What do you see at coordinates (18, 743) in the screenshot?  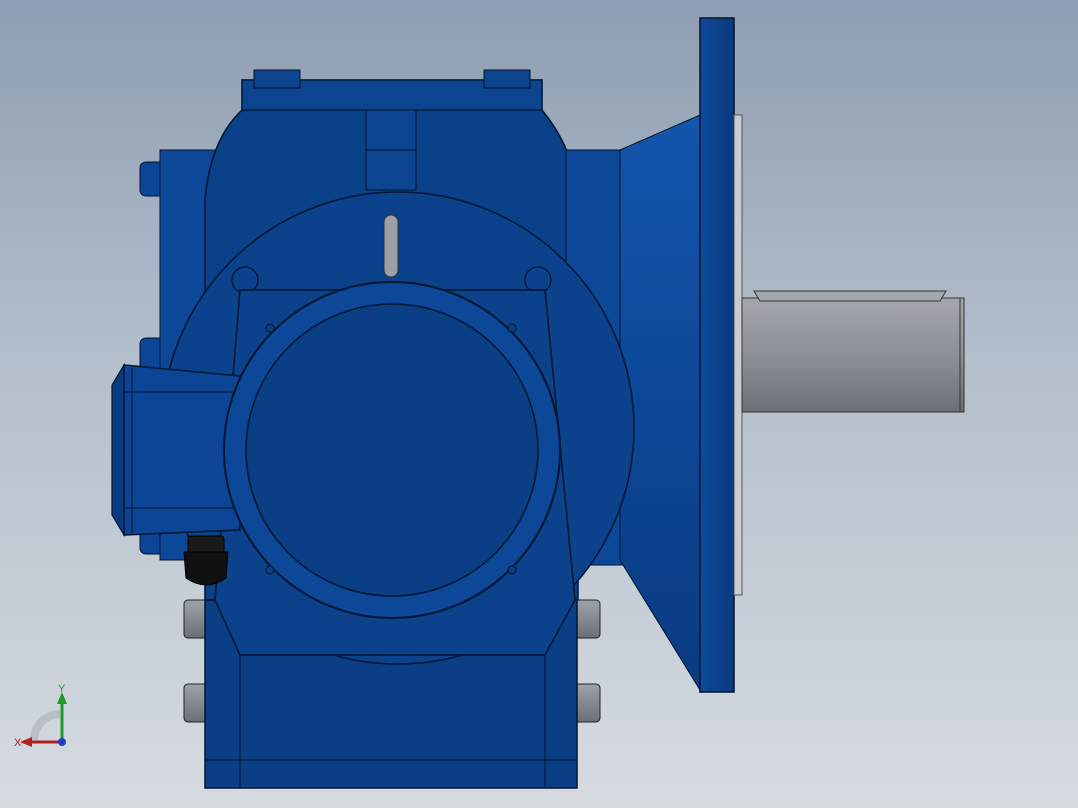 I see `x-axis-label: X` at bounding box center [18, 743].